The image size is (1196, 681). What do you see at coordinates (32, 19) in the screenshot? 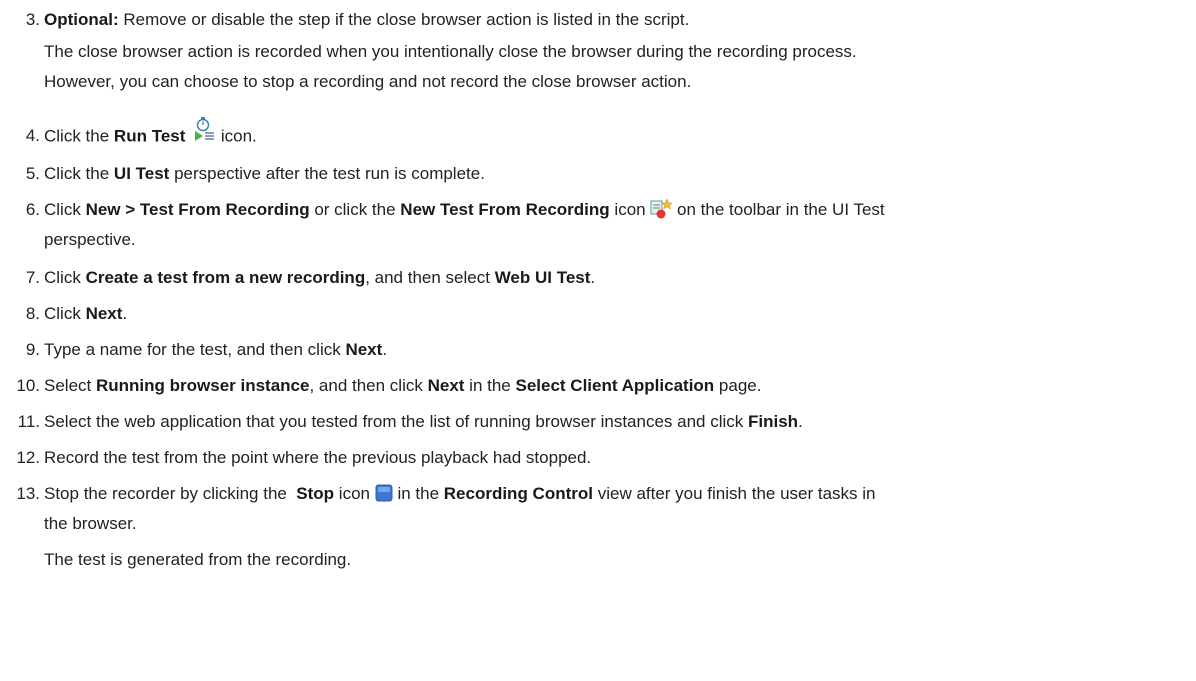
I see `step-number: 3.` at bounding box center [32, 19].